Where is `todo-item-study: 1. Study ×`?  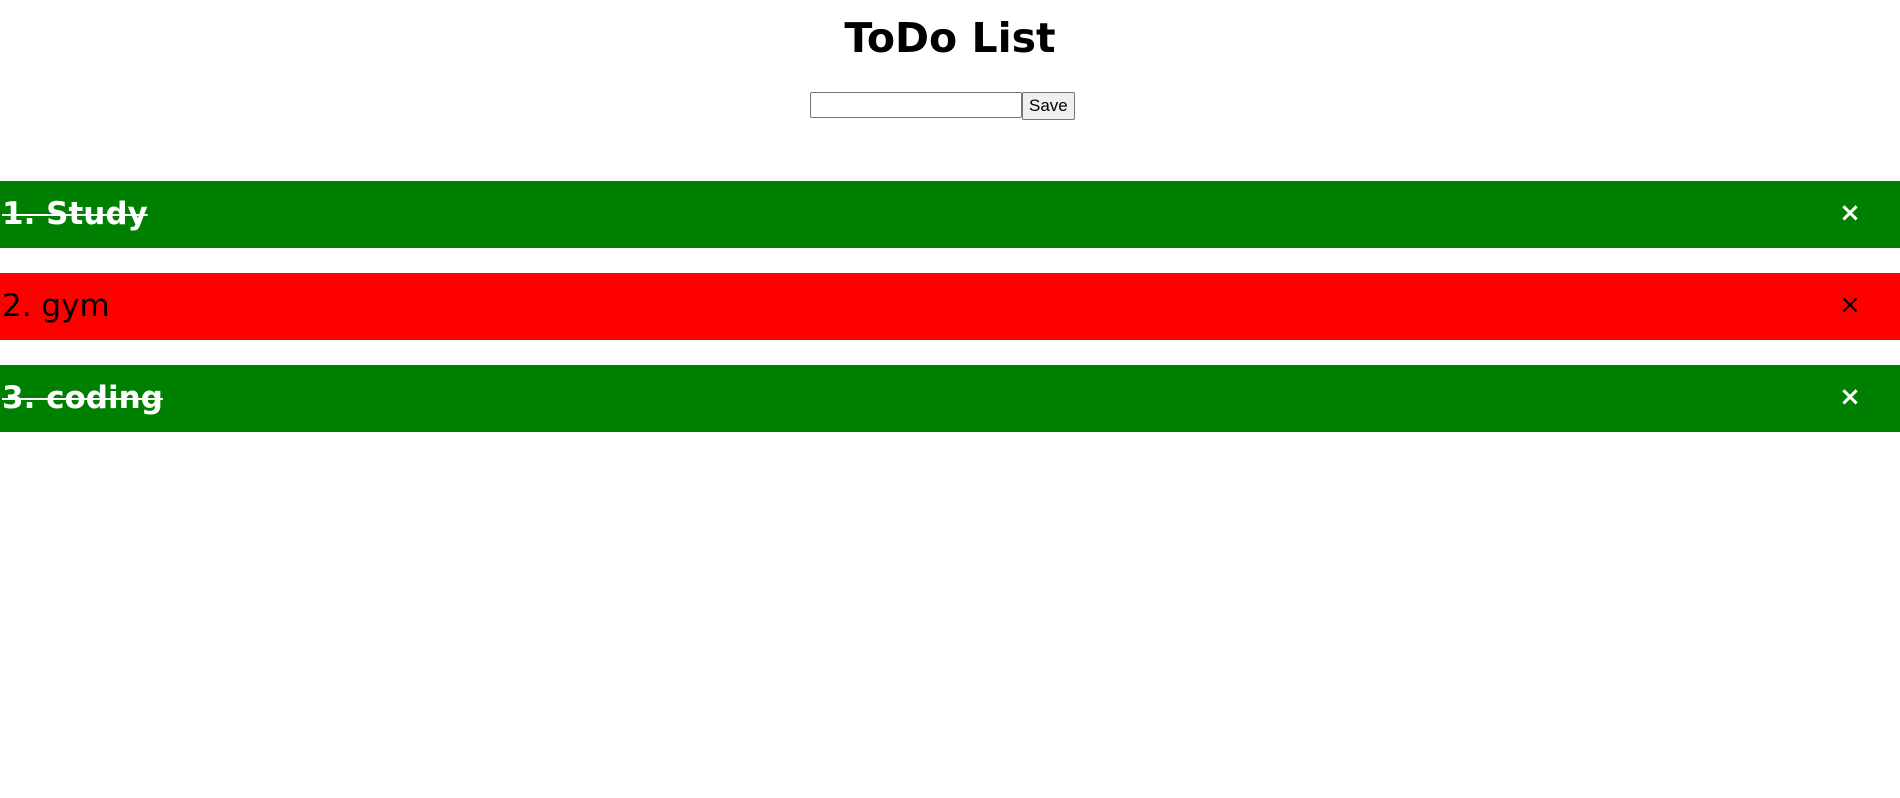
todo-item-study: 1. Study × is located at coordinates (950, 214).